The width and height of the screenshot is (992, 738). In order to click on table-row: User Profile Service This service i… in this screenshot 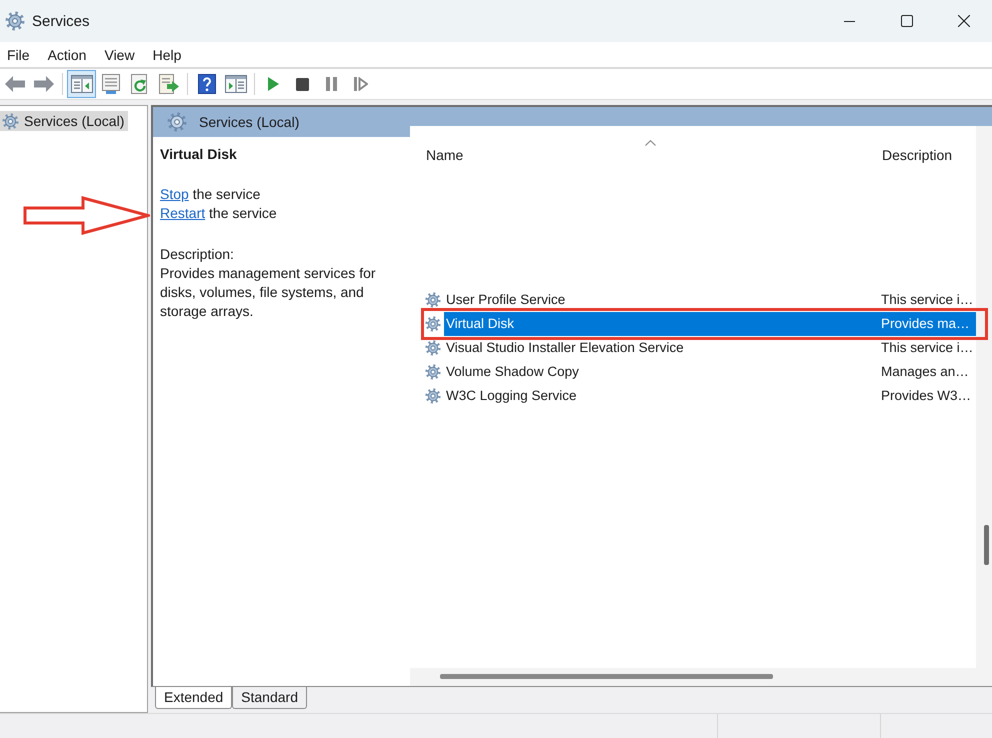, I will do `click(710, 300)`.